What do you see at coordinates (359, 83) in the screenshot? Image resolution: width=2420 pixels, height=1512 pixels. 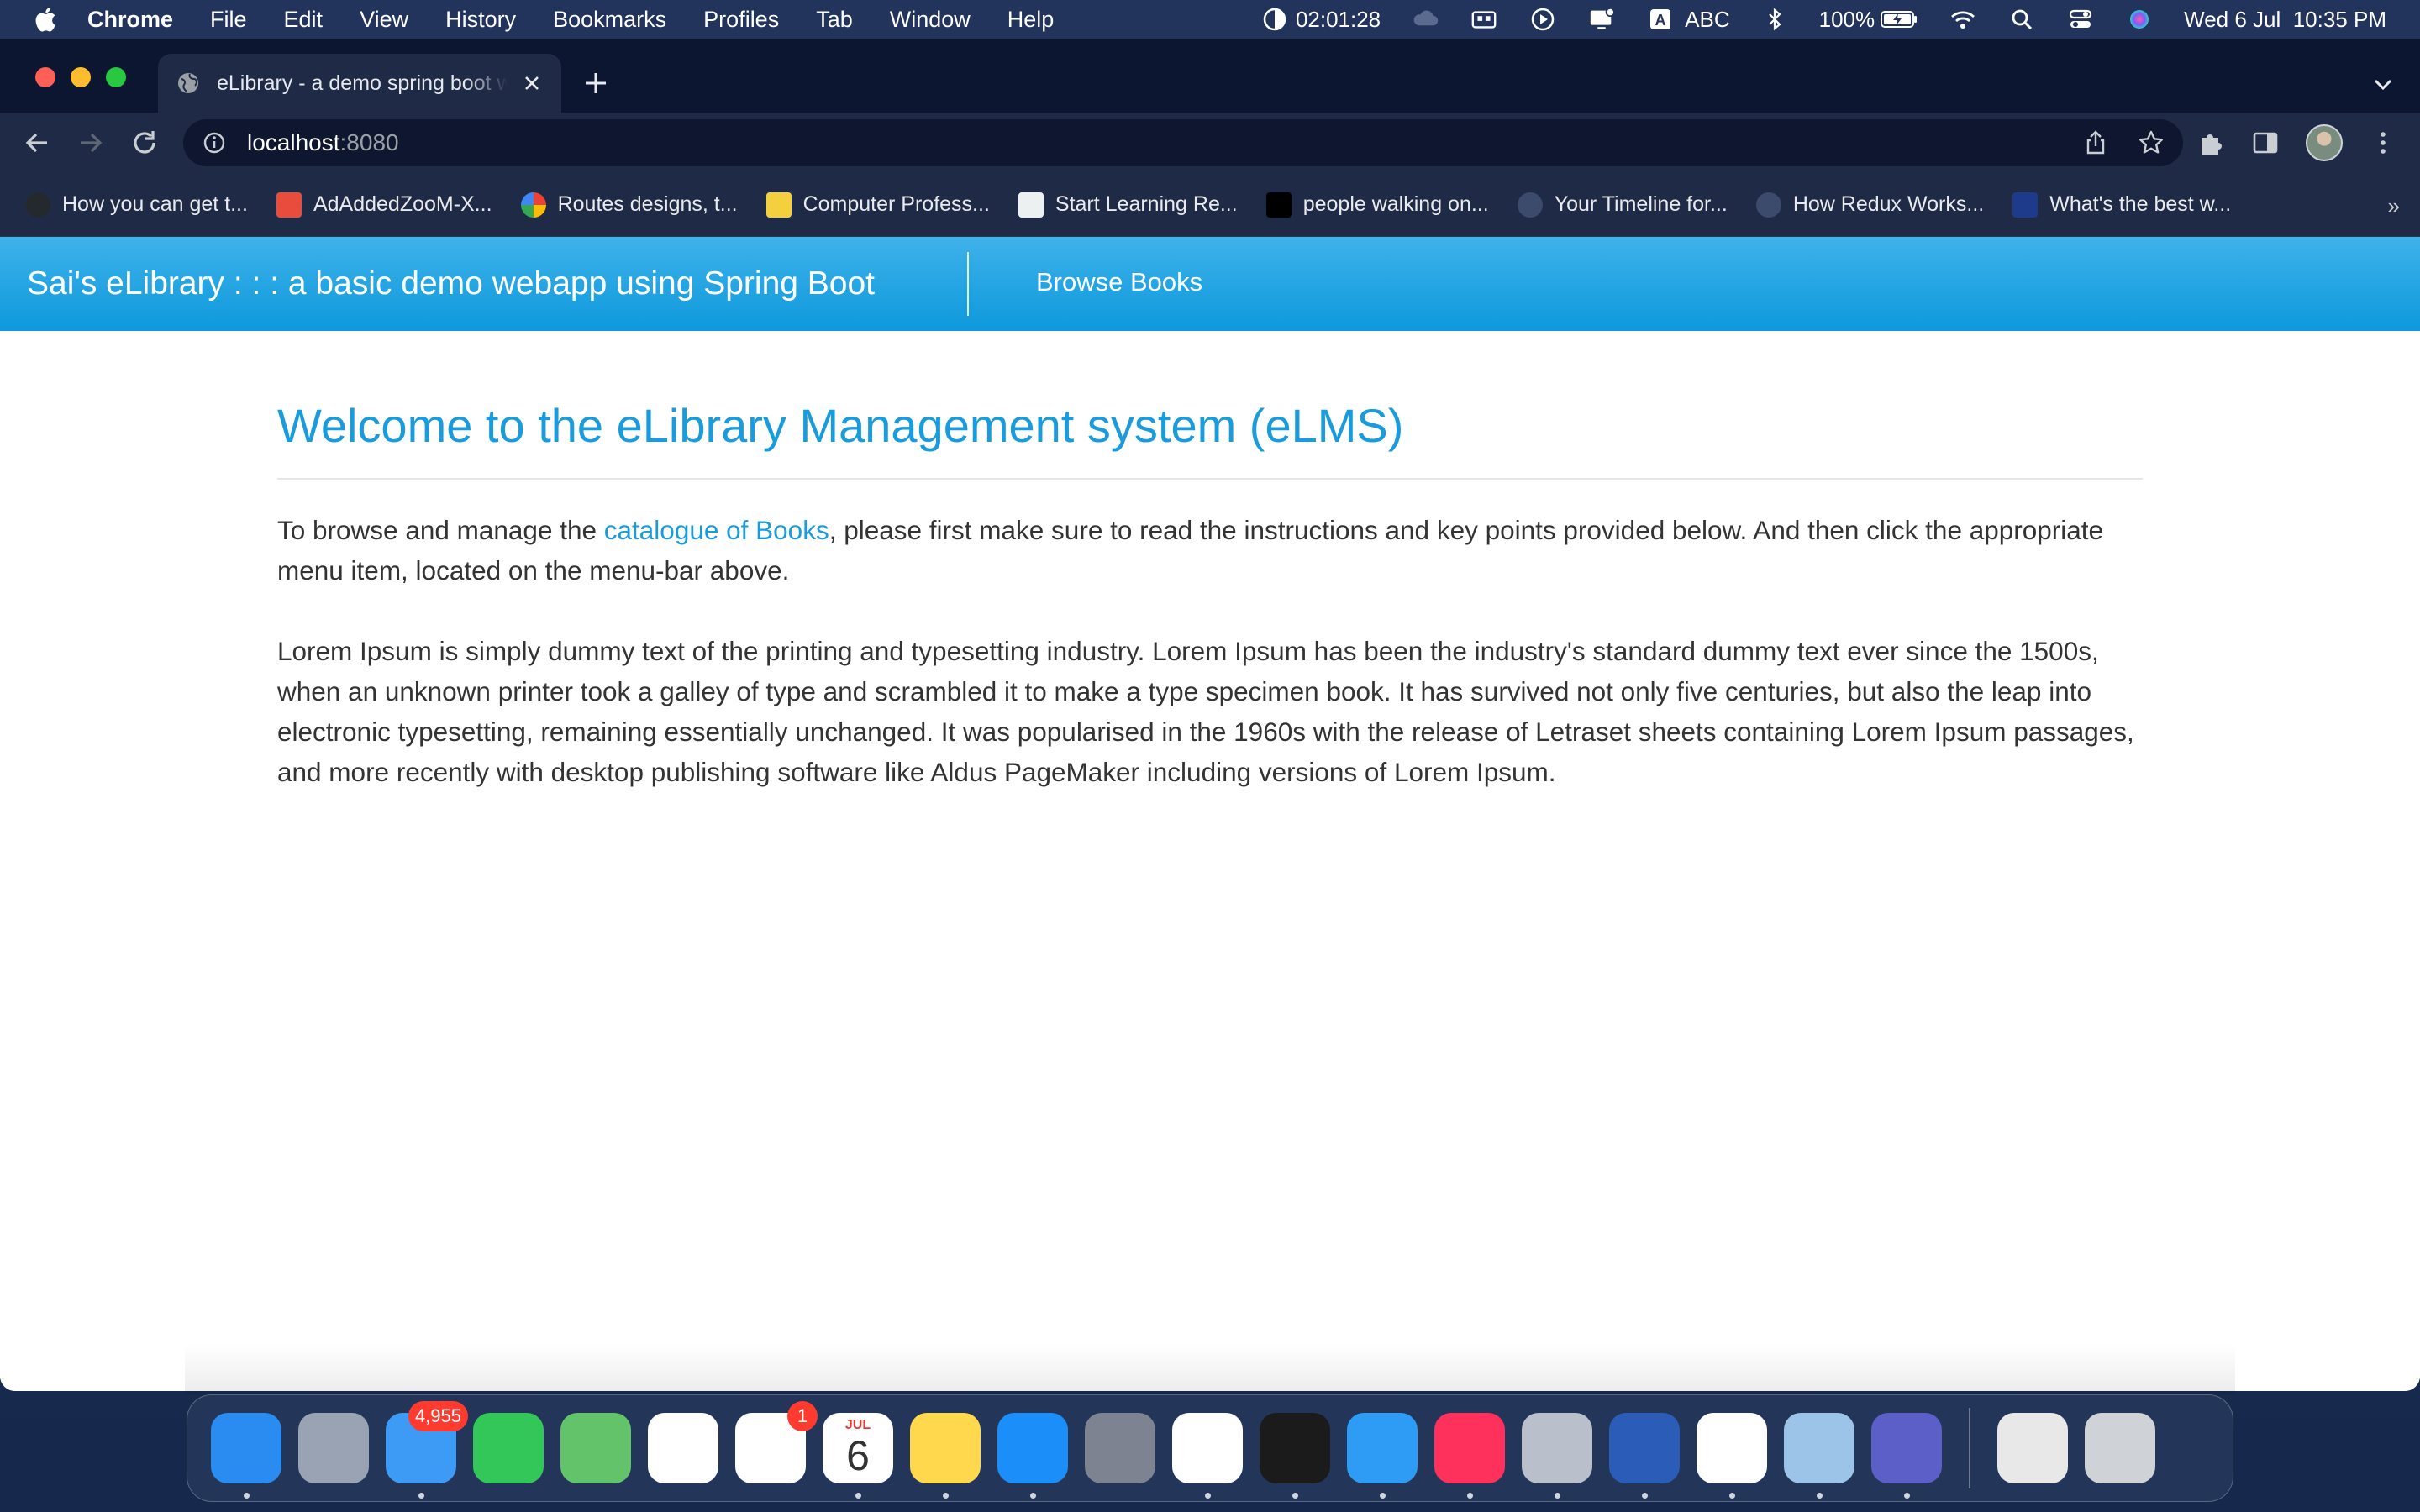 I see `tab-elibrary: eLibrary - a demo spring boot w` at bounding box center [359, 83].